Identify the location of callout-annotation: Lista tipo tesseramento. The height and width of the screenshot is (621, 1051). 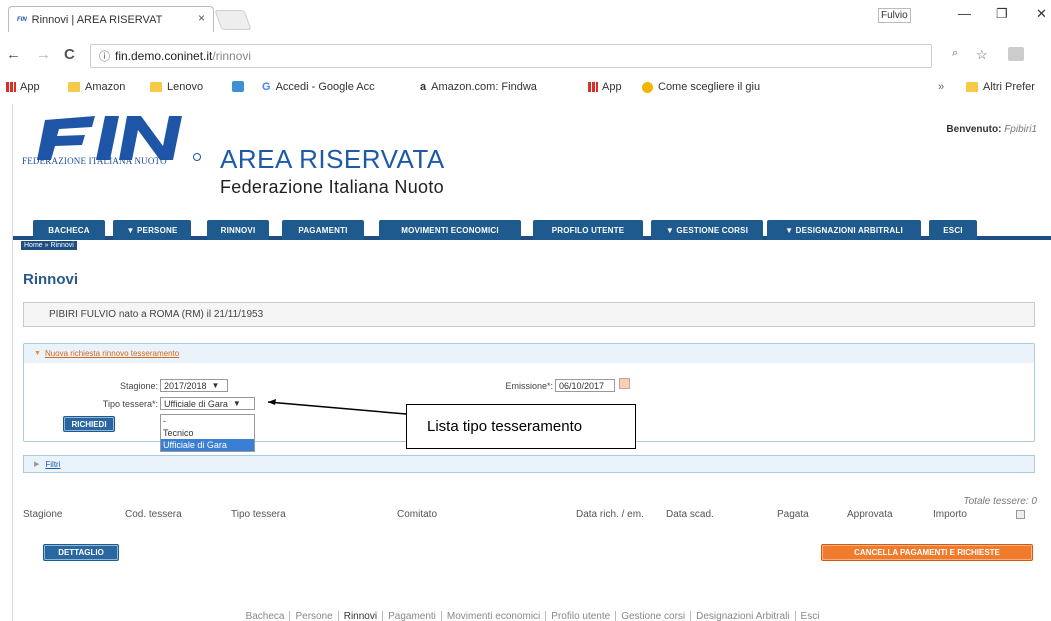
(521, 426).